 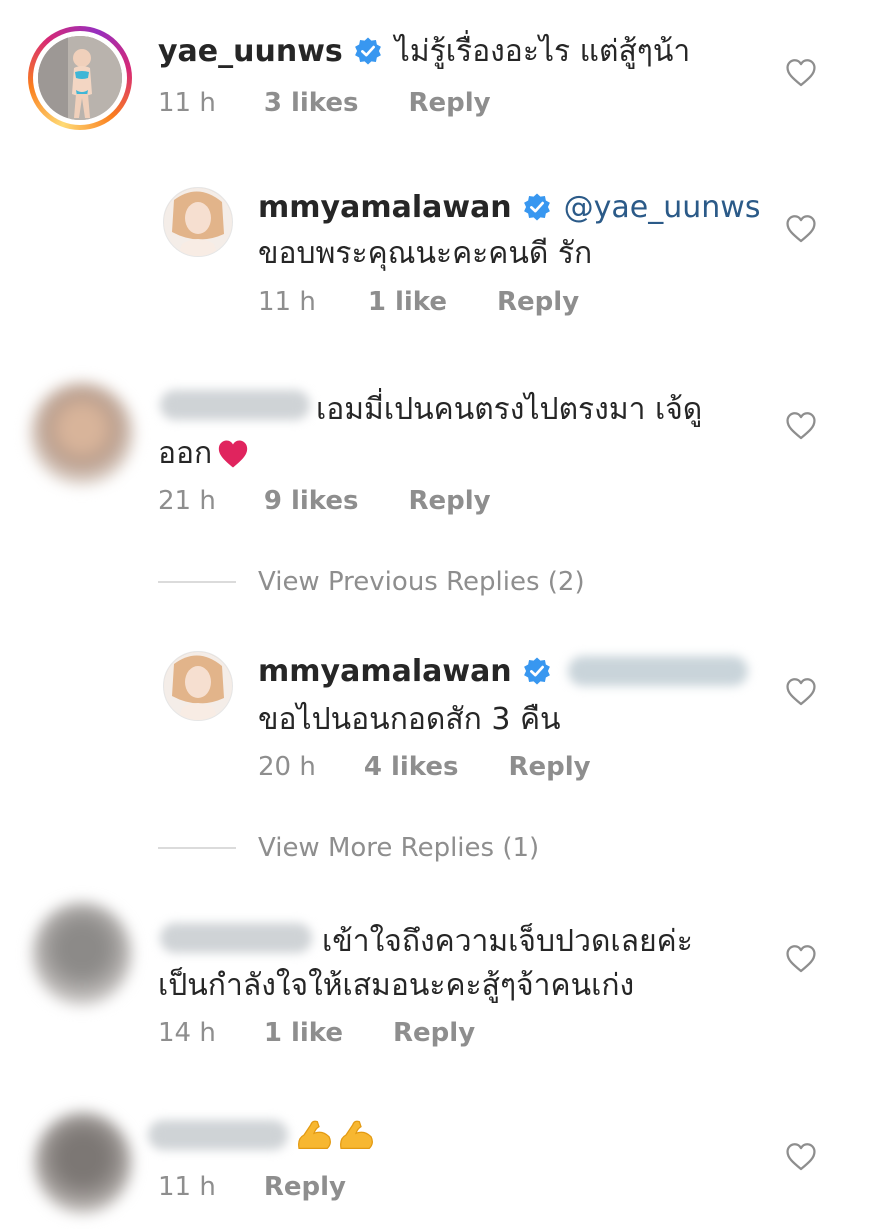 I want to click on comment-meta: 11 h 3 likes Reply, so click(x=324, y=103).